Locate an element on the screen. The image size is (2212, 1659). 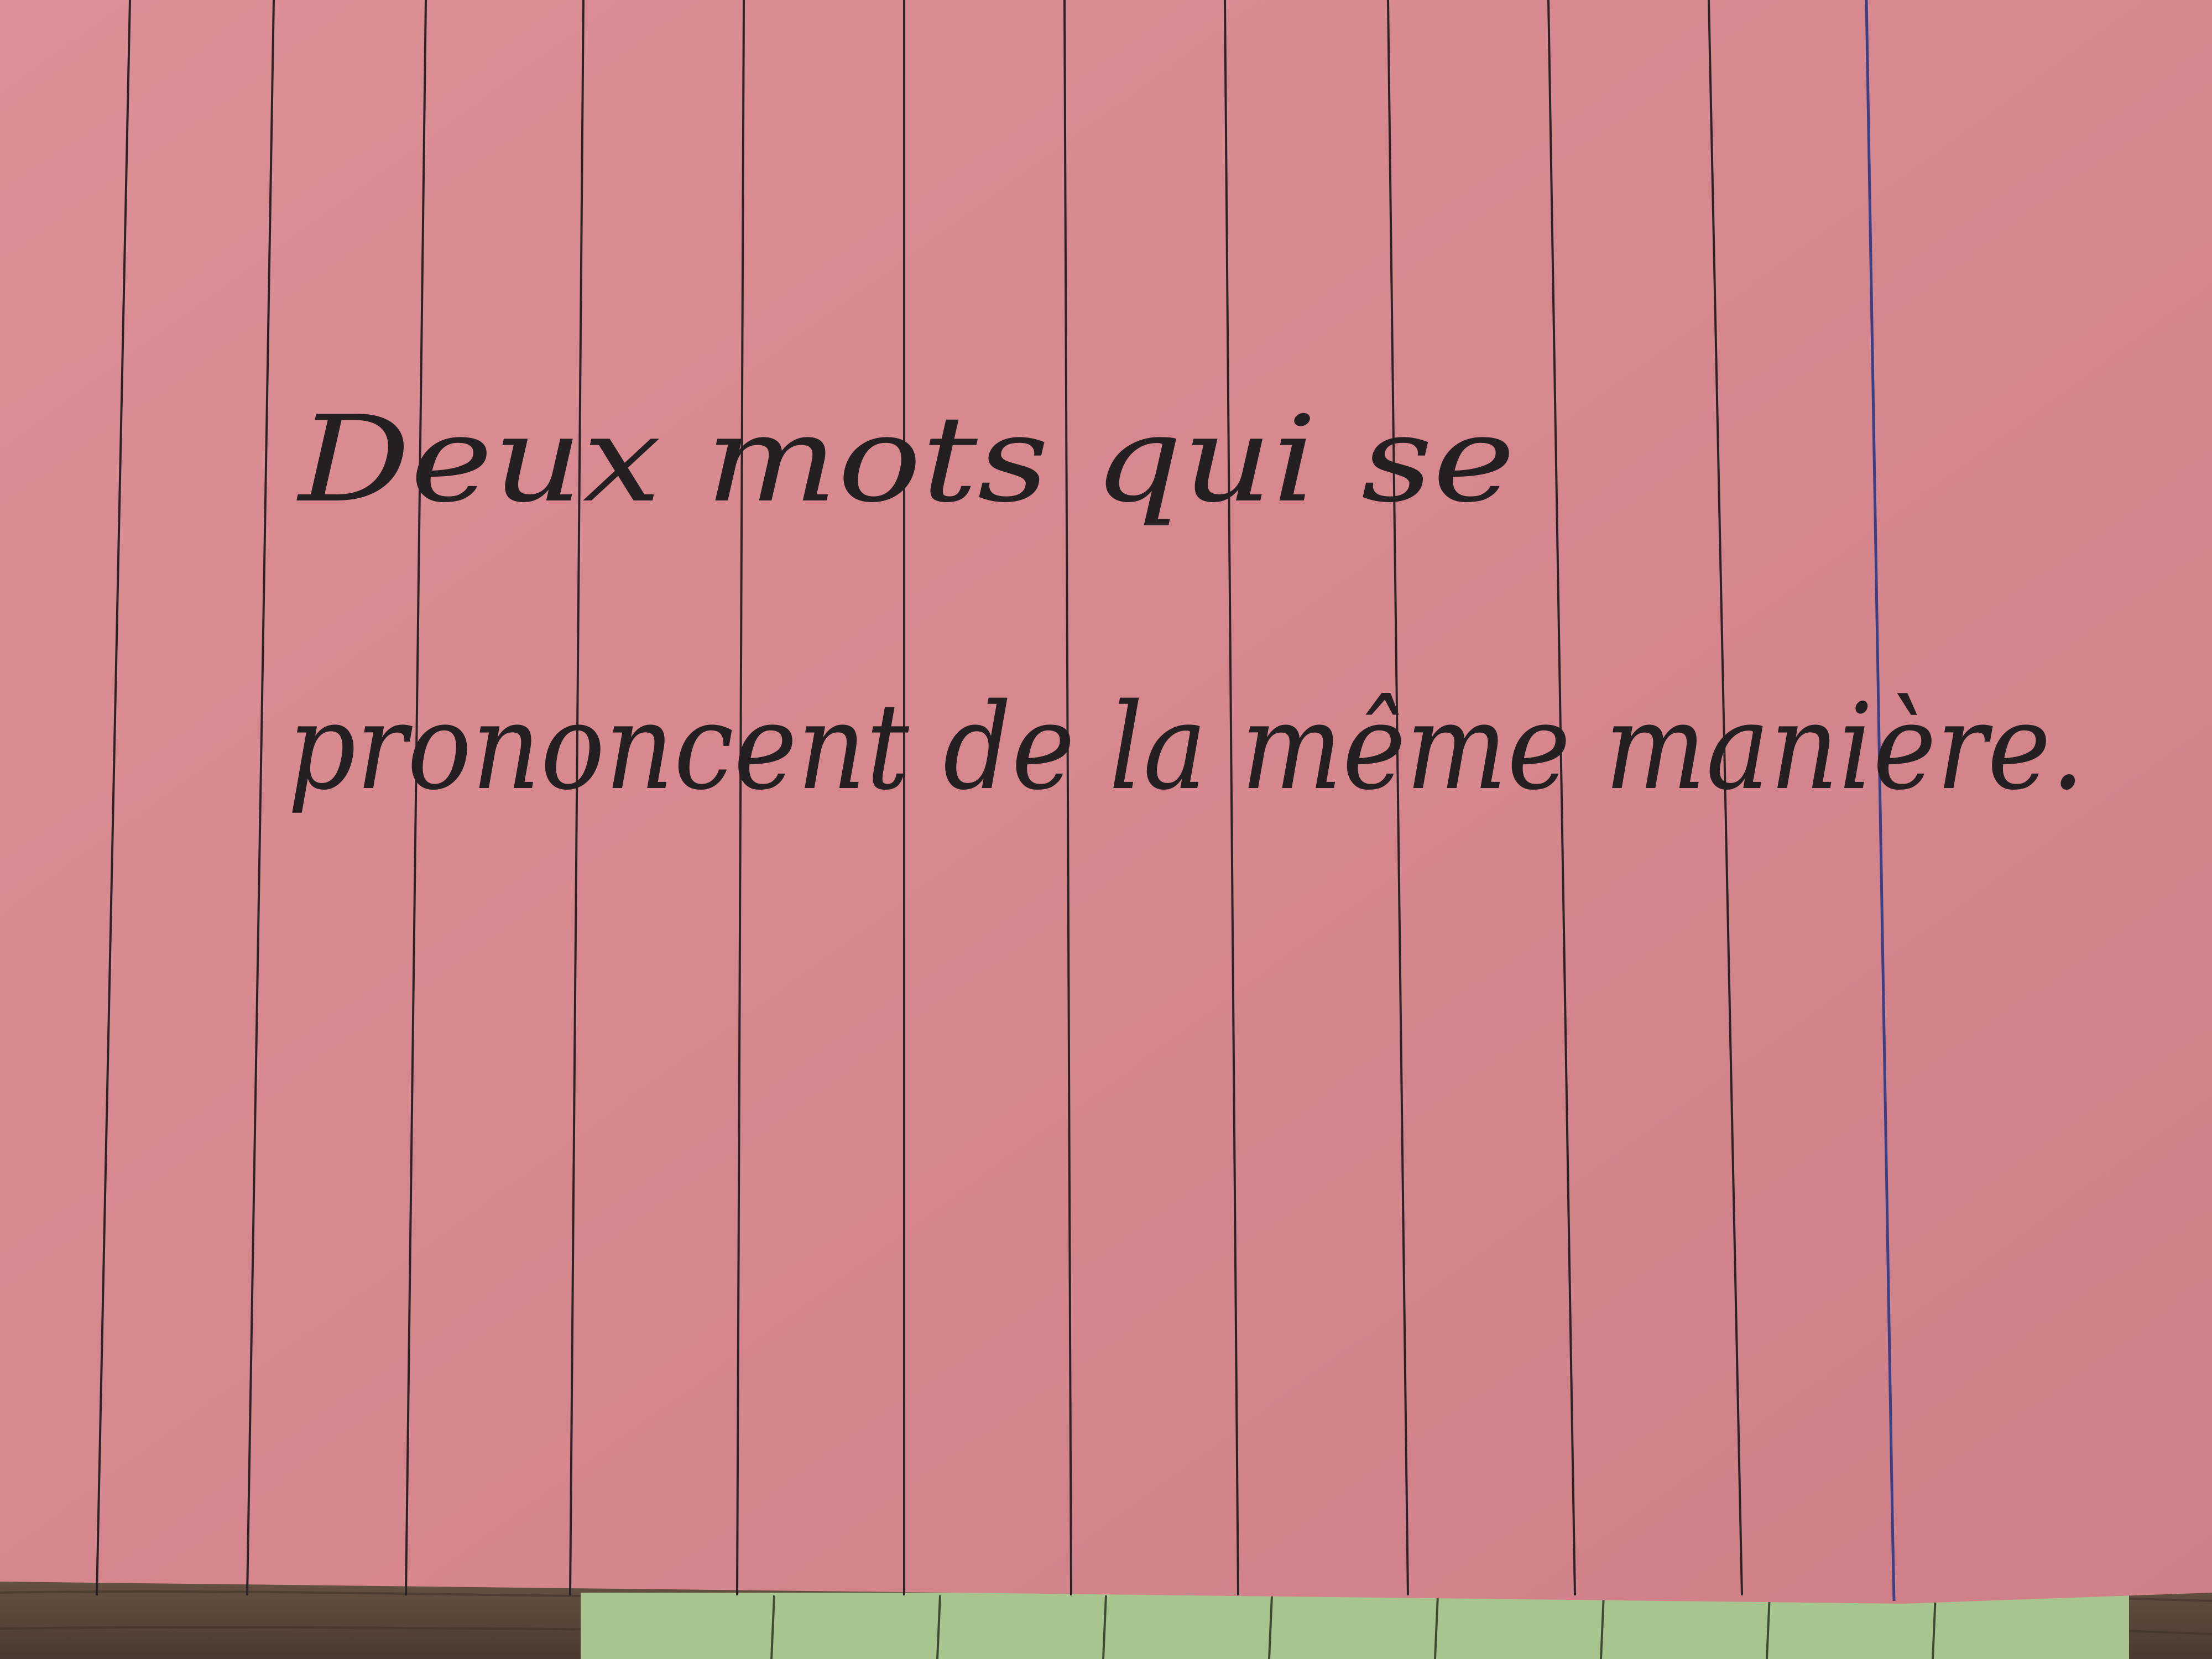
handwritten-line-2: prononcent de la même manière. is located at coordinates (1186, 746).